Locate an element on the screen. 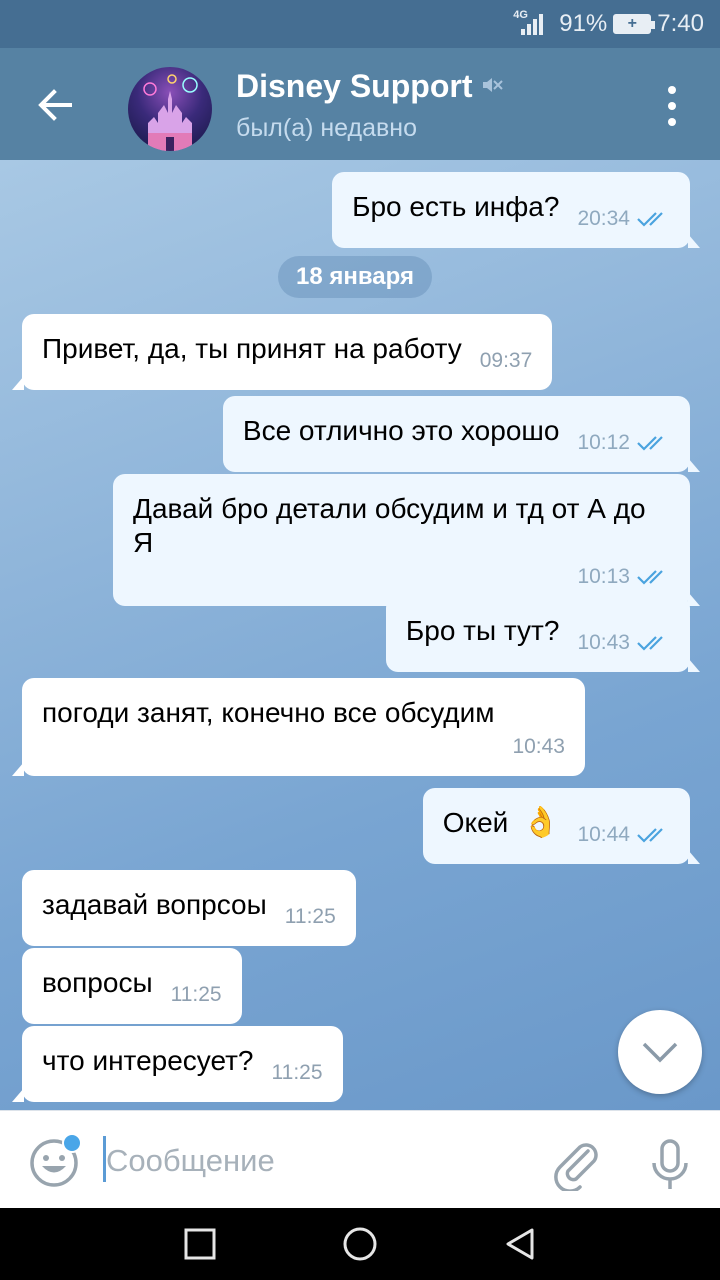  message-bubble-incoming: Привет, да, ты принят на работу 09:37 is located at coordinates (282, 352).